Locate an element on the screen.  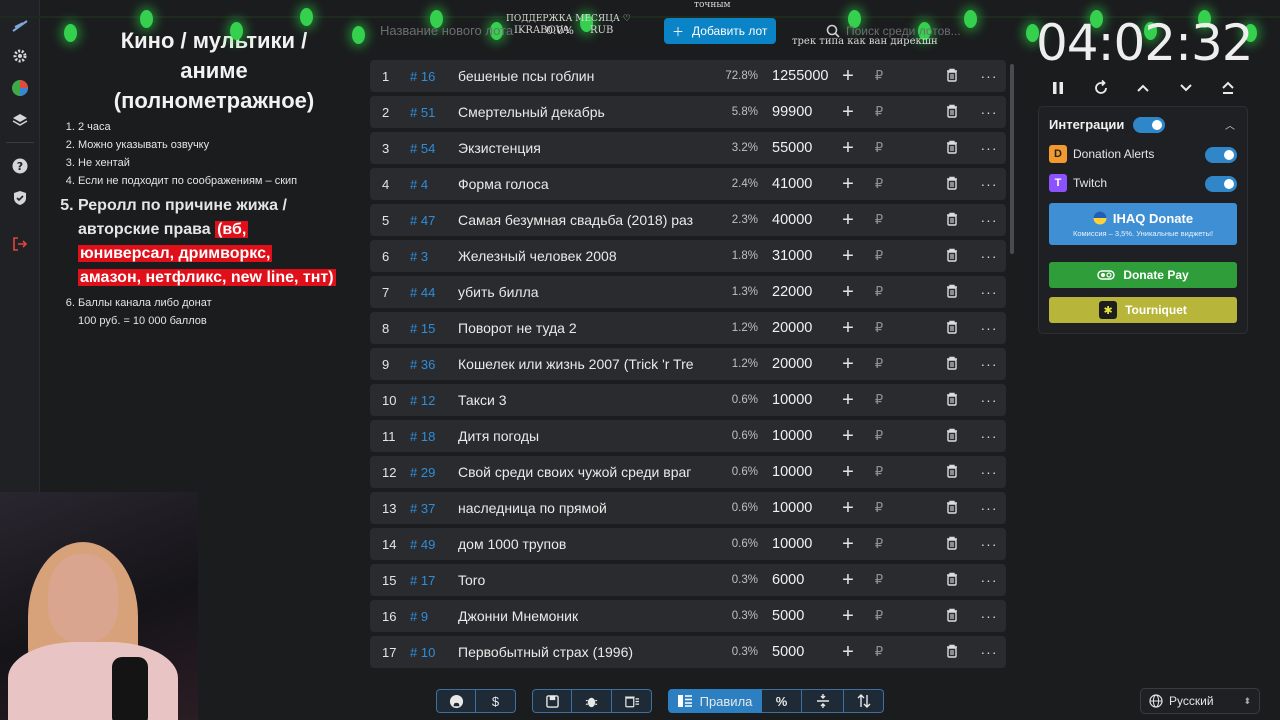
help-icon: ? is located at coordinates (20, 166).